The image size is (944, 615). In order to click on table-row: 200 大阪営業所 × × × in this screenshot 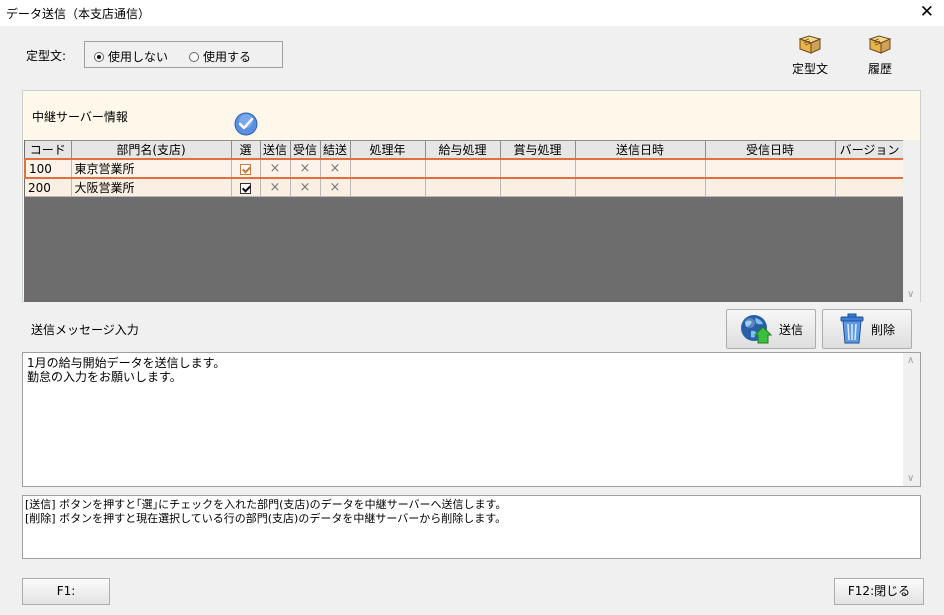, I will do `click(465, 187)`.